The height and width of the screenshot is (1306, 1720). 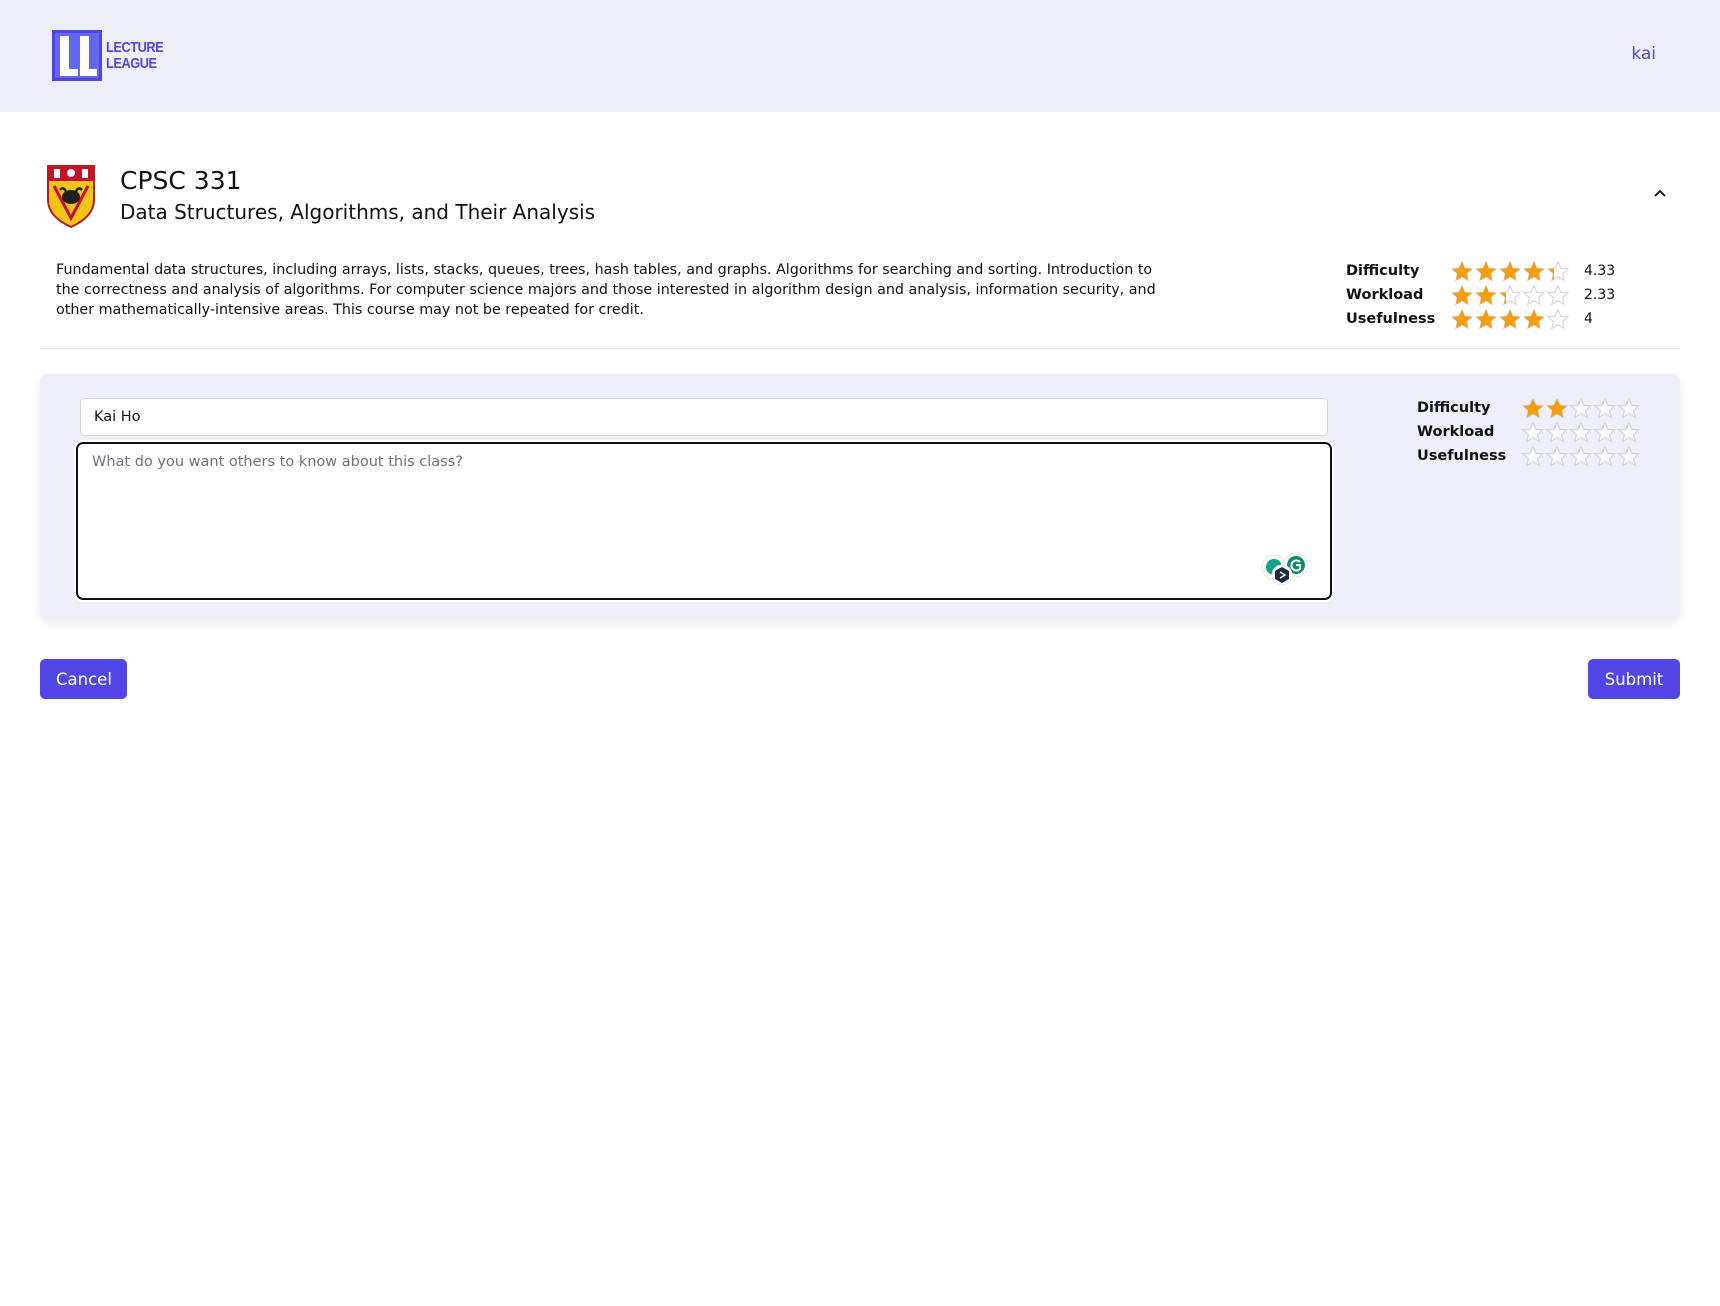 I want to click on review-text-area, so click(x=704, y=521).